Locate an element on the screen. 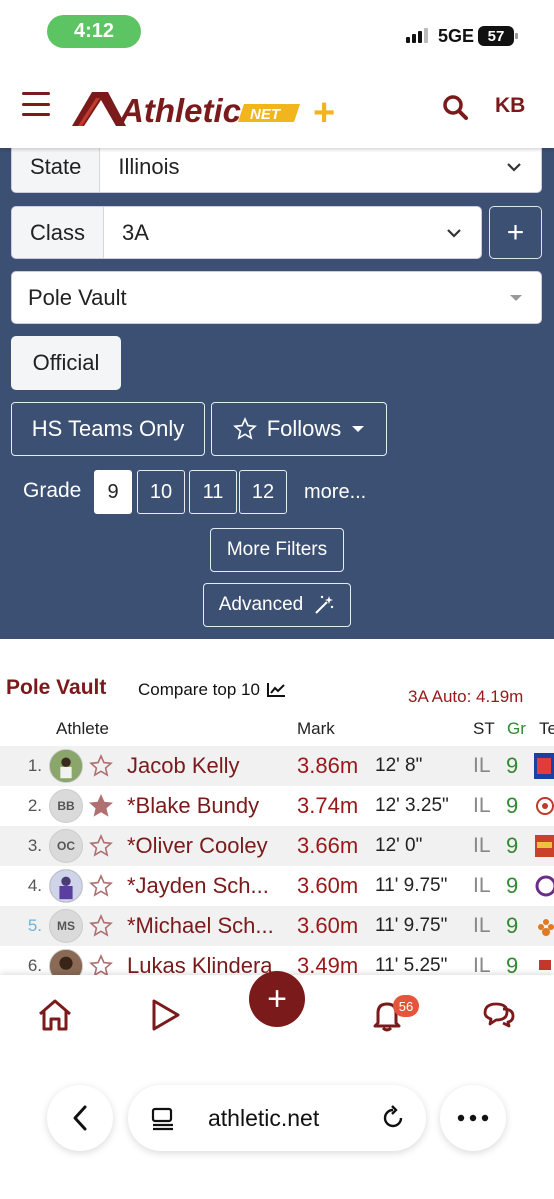 Image resolution: width=554 pixels, height=1199 pixels. compare-top-10-link: Compare top 10 is located at coordinates (212, 690).